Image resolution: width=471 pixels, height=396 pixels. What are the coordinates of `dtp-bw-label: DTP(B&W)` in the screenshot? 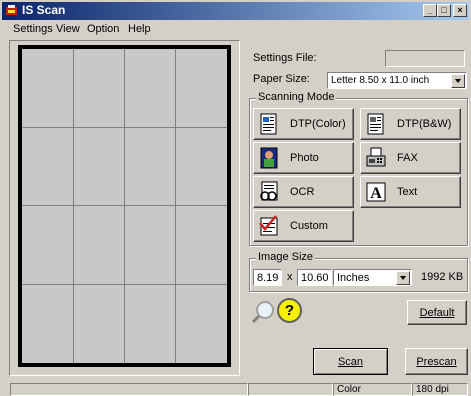 It's located at (424, 124).